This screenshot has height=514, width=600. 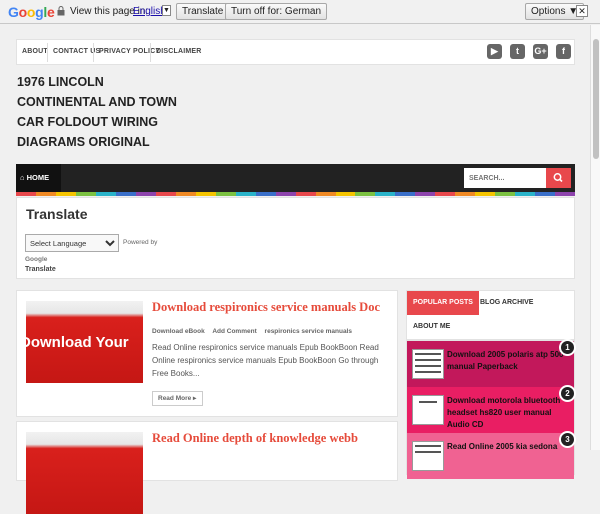 What do you see at coordinates (295, 178) in the screenshot?
I see `main-nav: ⌂ HOME` at bounding box center [295, 178].